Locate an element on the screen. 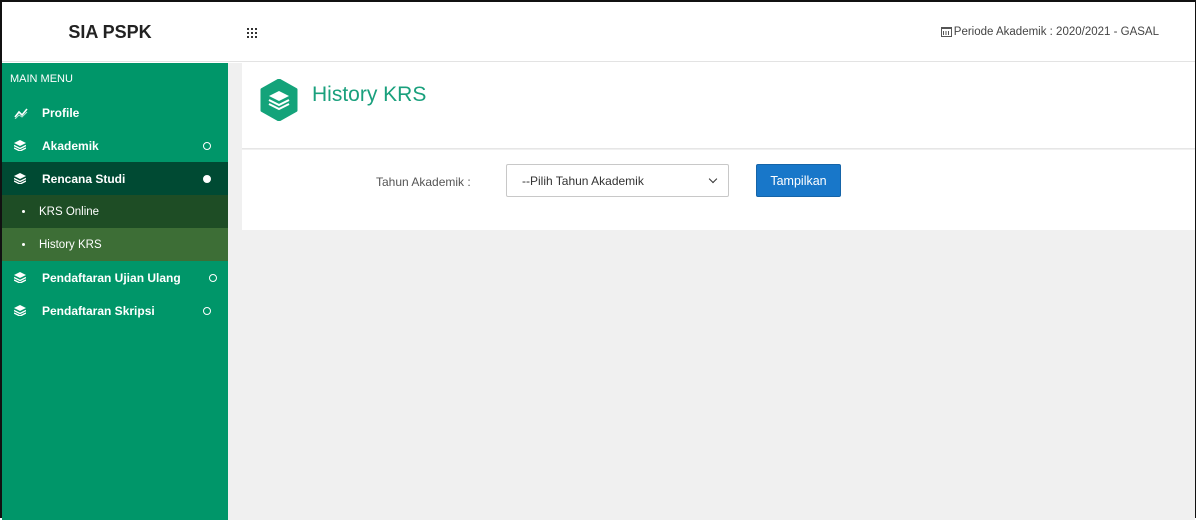 This screenshot has height=520, width=1196. sidebar-subitem-label: KRS Online is located at coordinates (69, 211).